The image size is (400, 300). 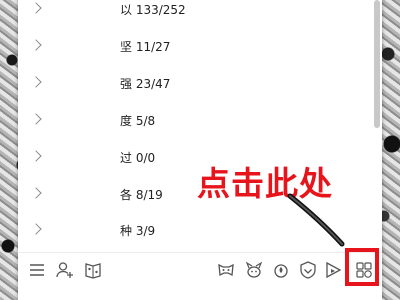 What do you see at coordinates (93, 270) in the screenshot?
I see `book-icon` at bounding box center [93, 270].